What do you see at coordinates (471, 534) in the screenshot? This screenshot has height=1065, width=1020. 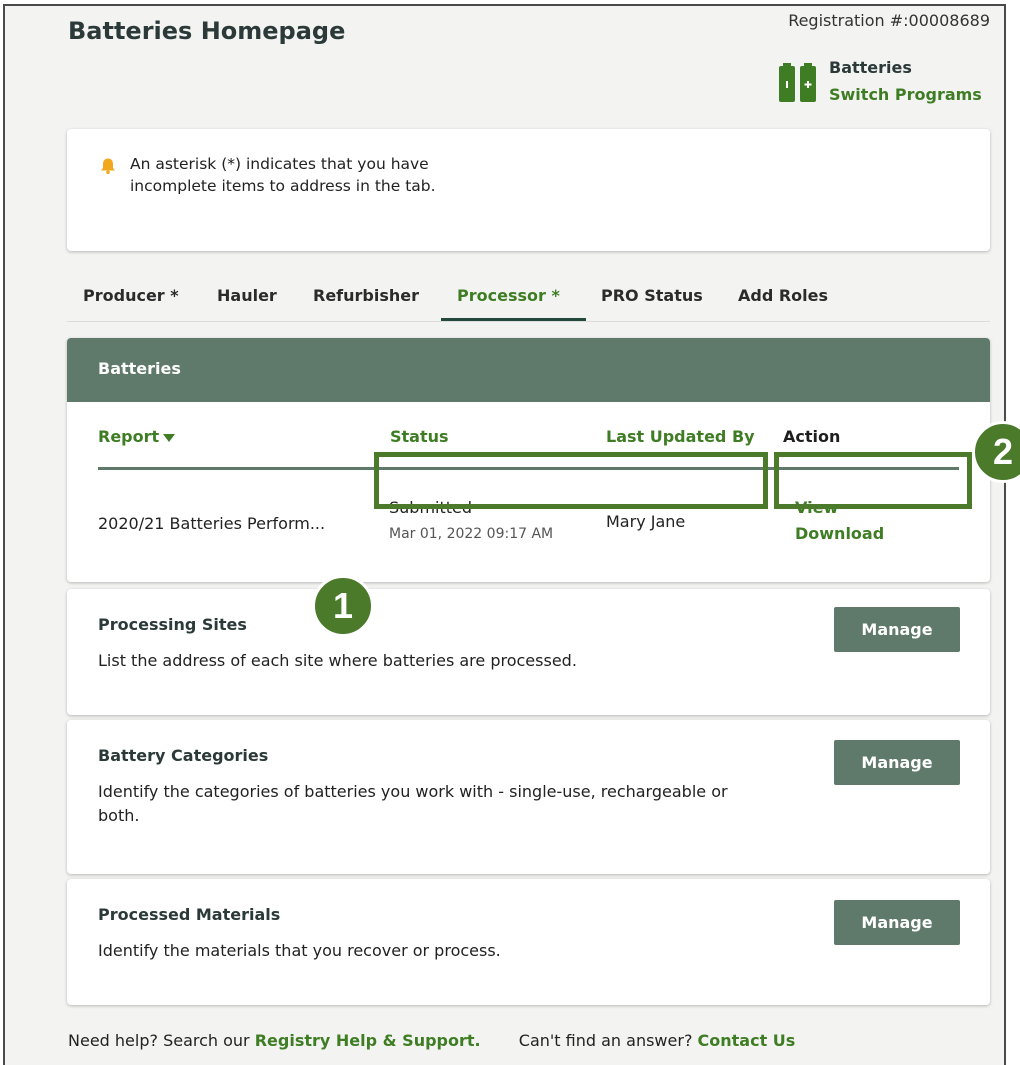 I see `status-date: Mar 01, 2022 09:17 AM` at bounding box center [471, 534].